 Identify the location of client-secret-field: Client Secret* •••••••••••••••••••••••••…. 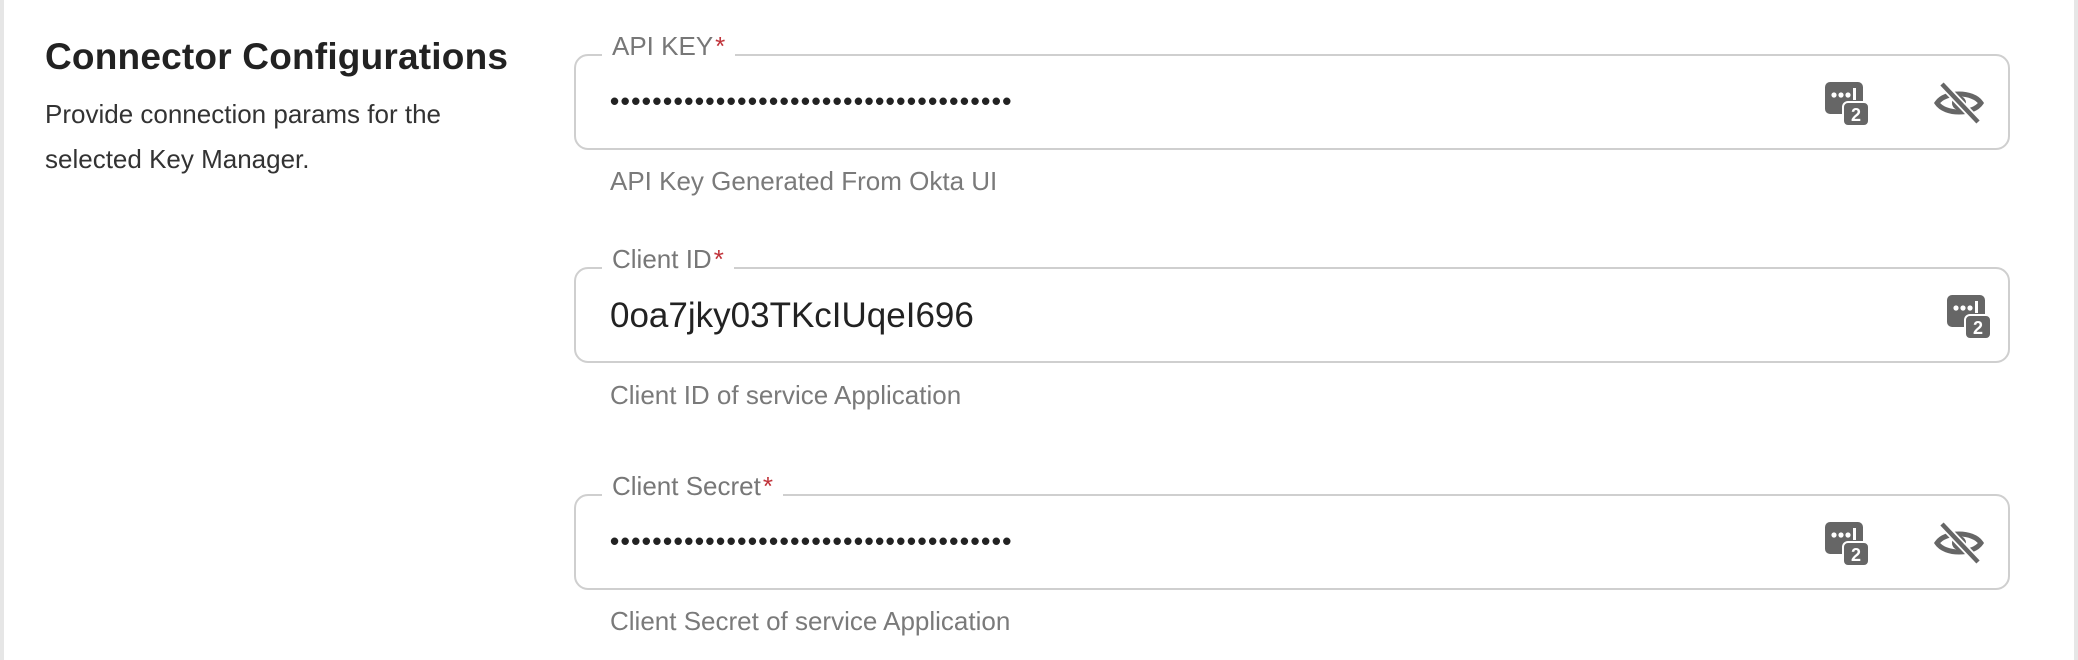
(1292, 530).